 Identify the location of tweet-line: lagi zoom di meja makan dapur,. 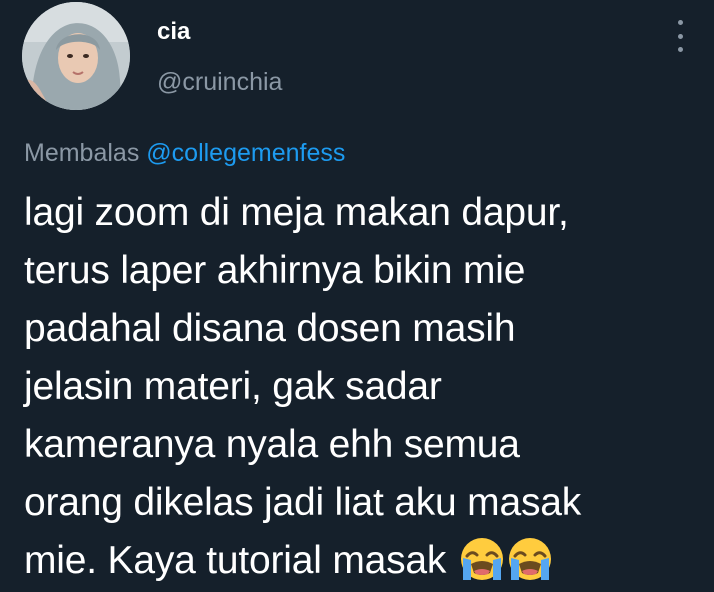
(296, 212).